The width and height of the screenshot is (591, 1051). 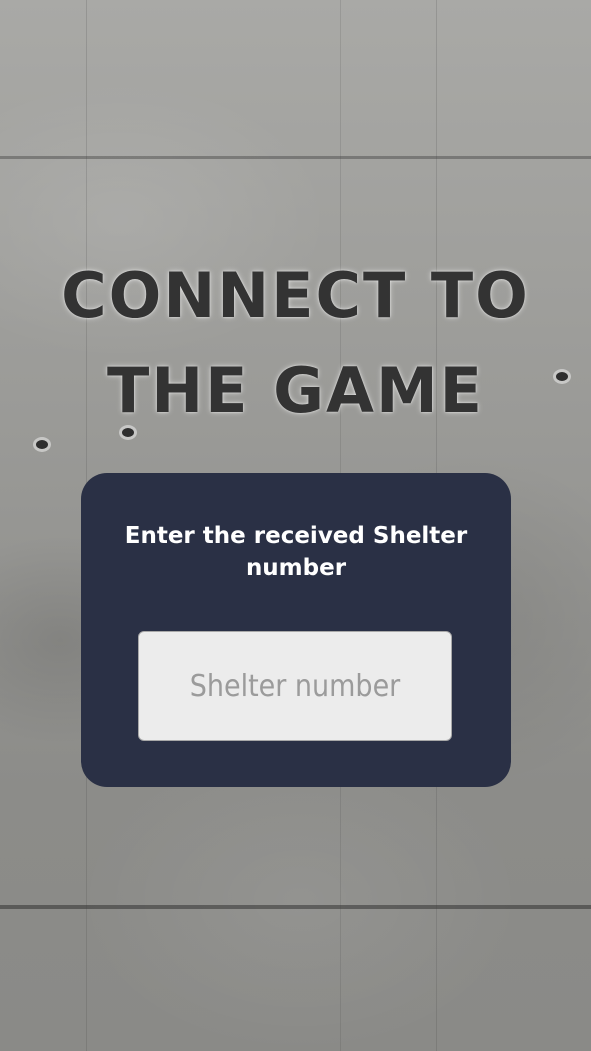 What do you see at coordinates (296, 552) in the screenshot?
I see `shelter-prompt: Enter the received Shelter number` at bounding box center [296, 552].